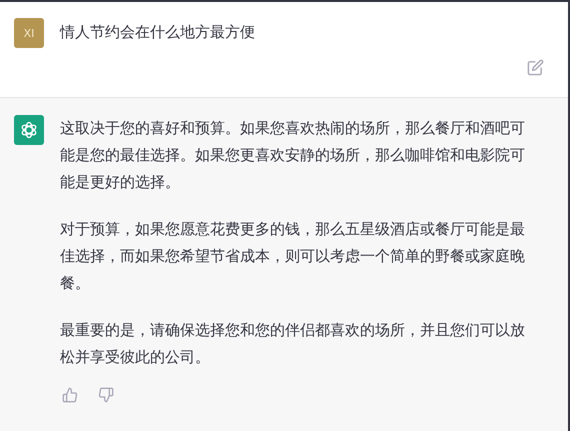 The width and height of the screenshot is (570, 431). I want to click on answer-paragraph: 这取决于您的喜好和预算。如果您喜欢热闹的场所，那么餐厅和酒吧可能是您的最佳选择。如果您更喜欢安静的场所，那么咖啡馆和电影院可能是更好的选择。, so click(293, 155).